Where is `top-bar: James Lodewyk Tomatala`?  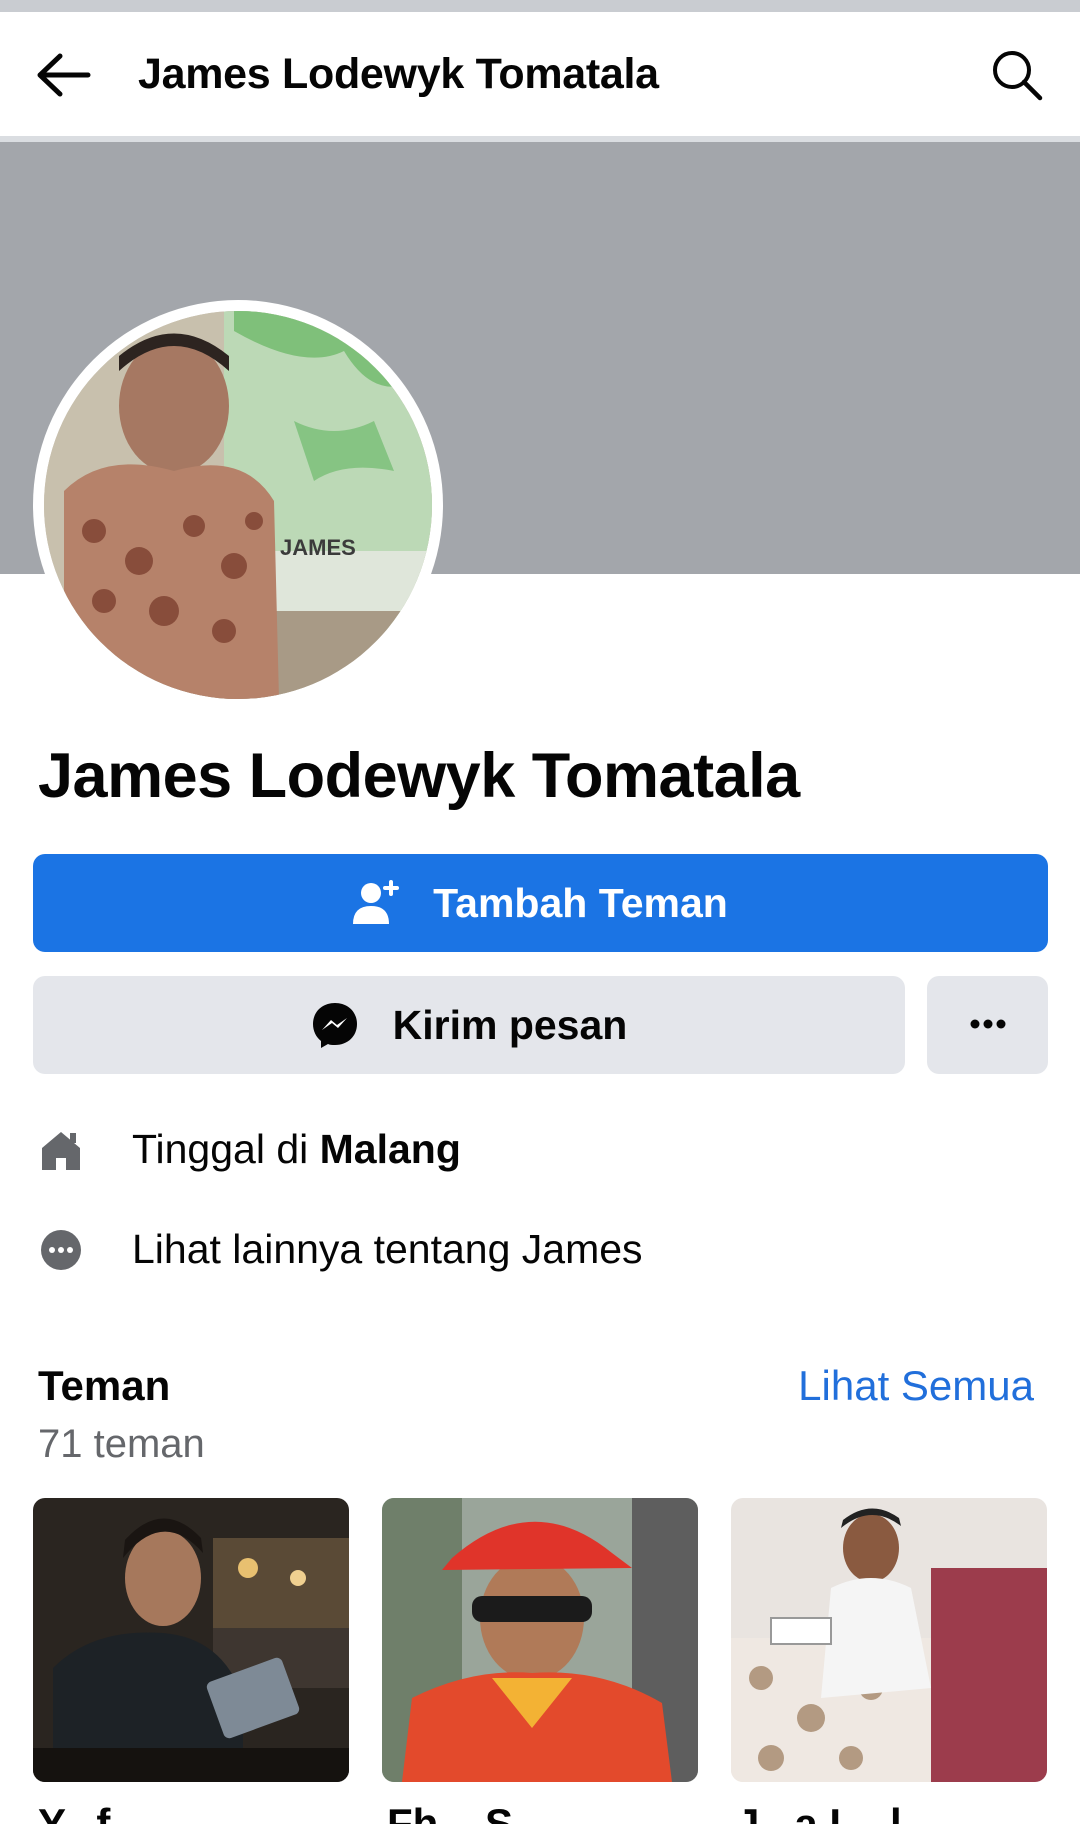 top-bar: James Lodewyk Tomatala is located at coordinates (540, 74).